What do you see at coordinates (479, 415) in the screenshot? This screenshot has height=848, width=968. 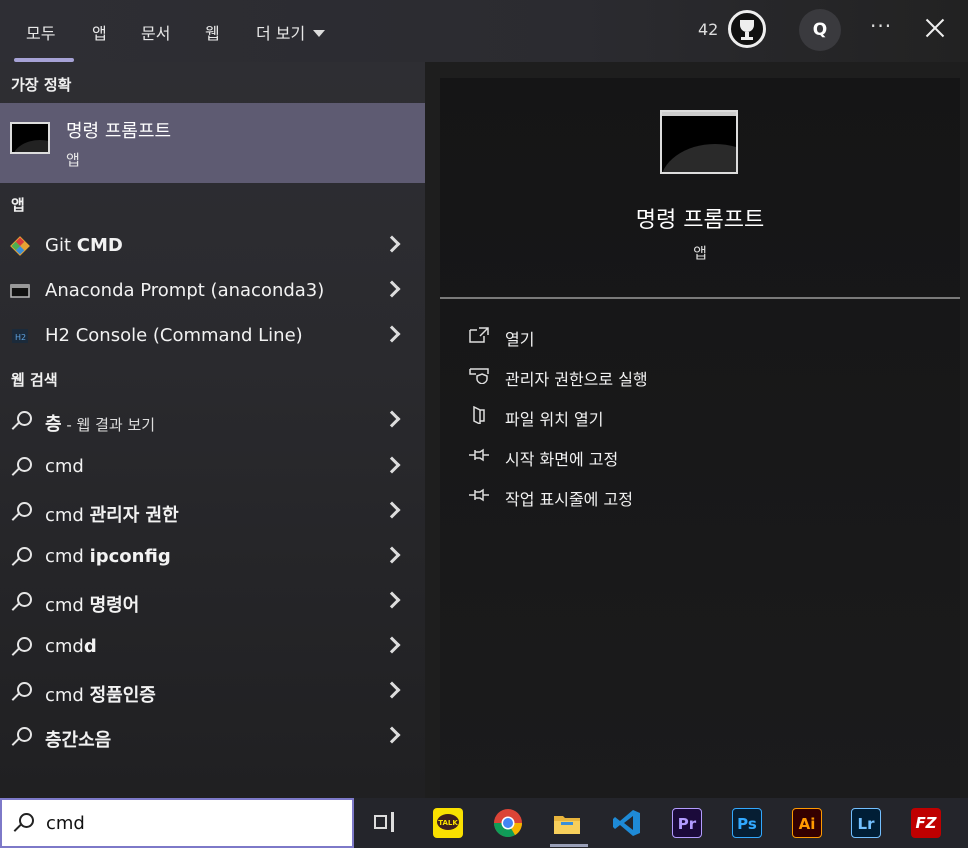 I see `folder-icon` at bounding box center [479, 415].